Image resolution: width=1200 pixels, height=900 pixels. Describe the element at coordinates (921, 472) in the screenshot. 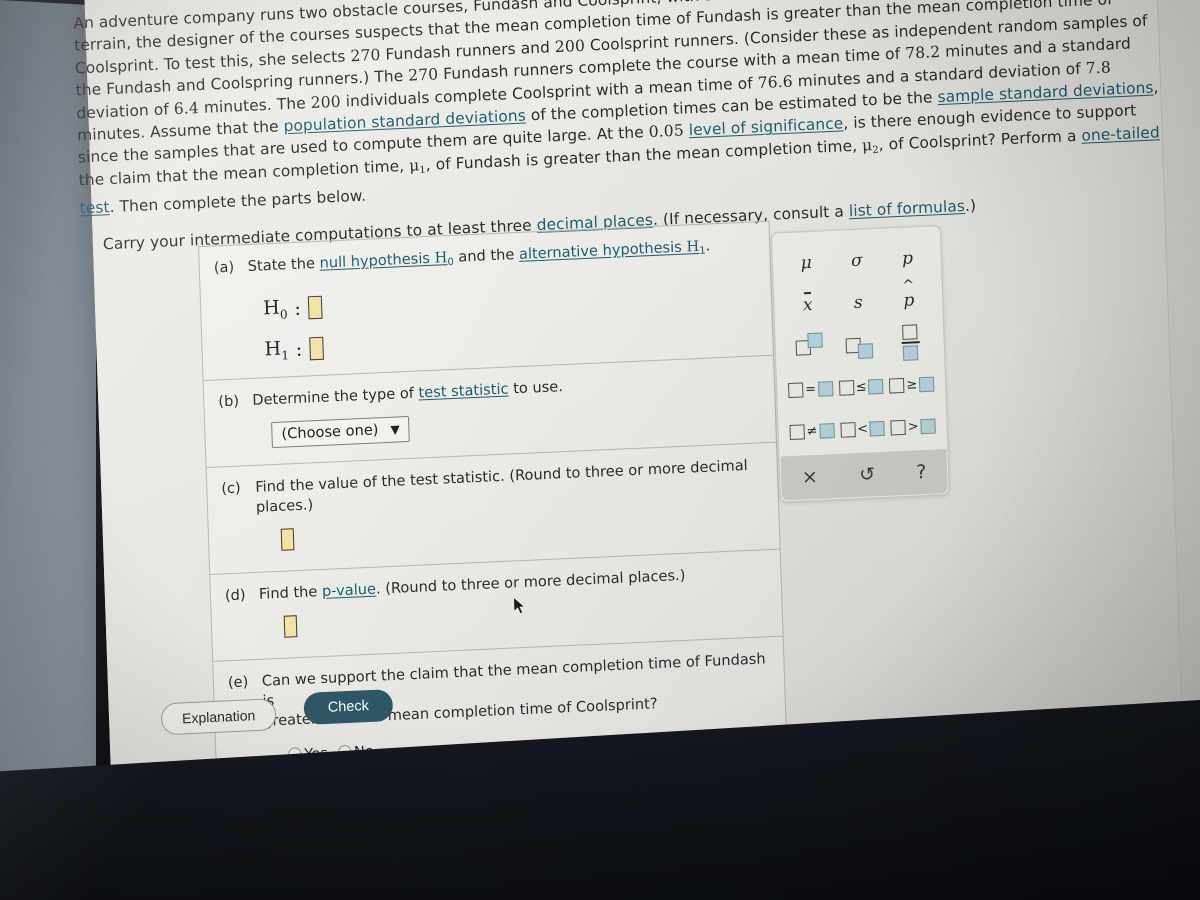

I see `help-icon: ?` at that location.